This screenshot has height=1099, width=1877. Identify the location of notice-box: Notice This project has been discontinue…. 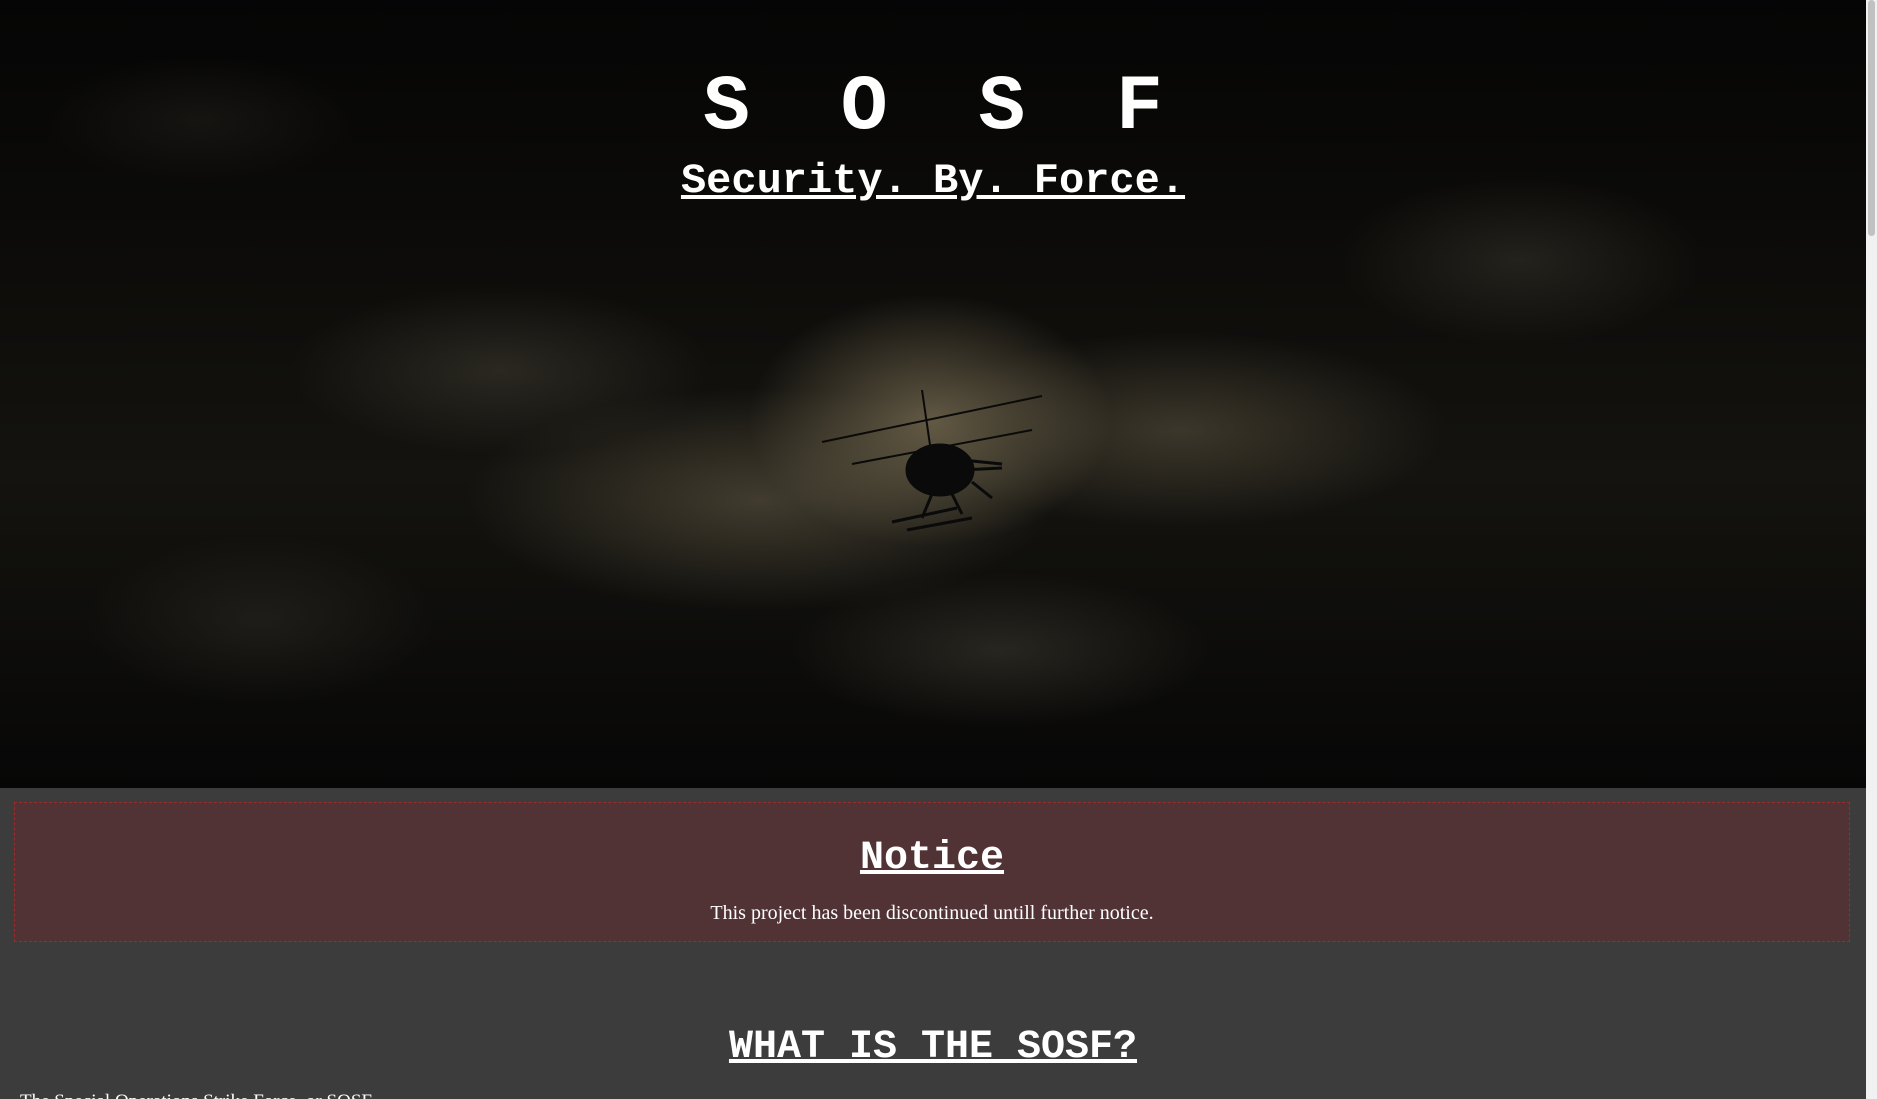
(932, 872).